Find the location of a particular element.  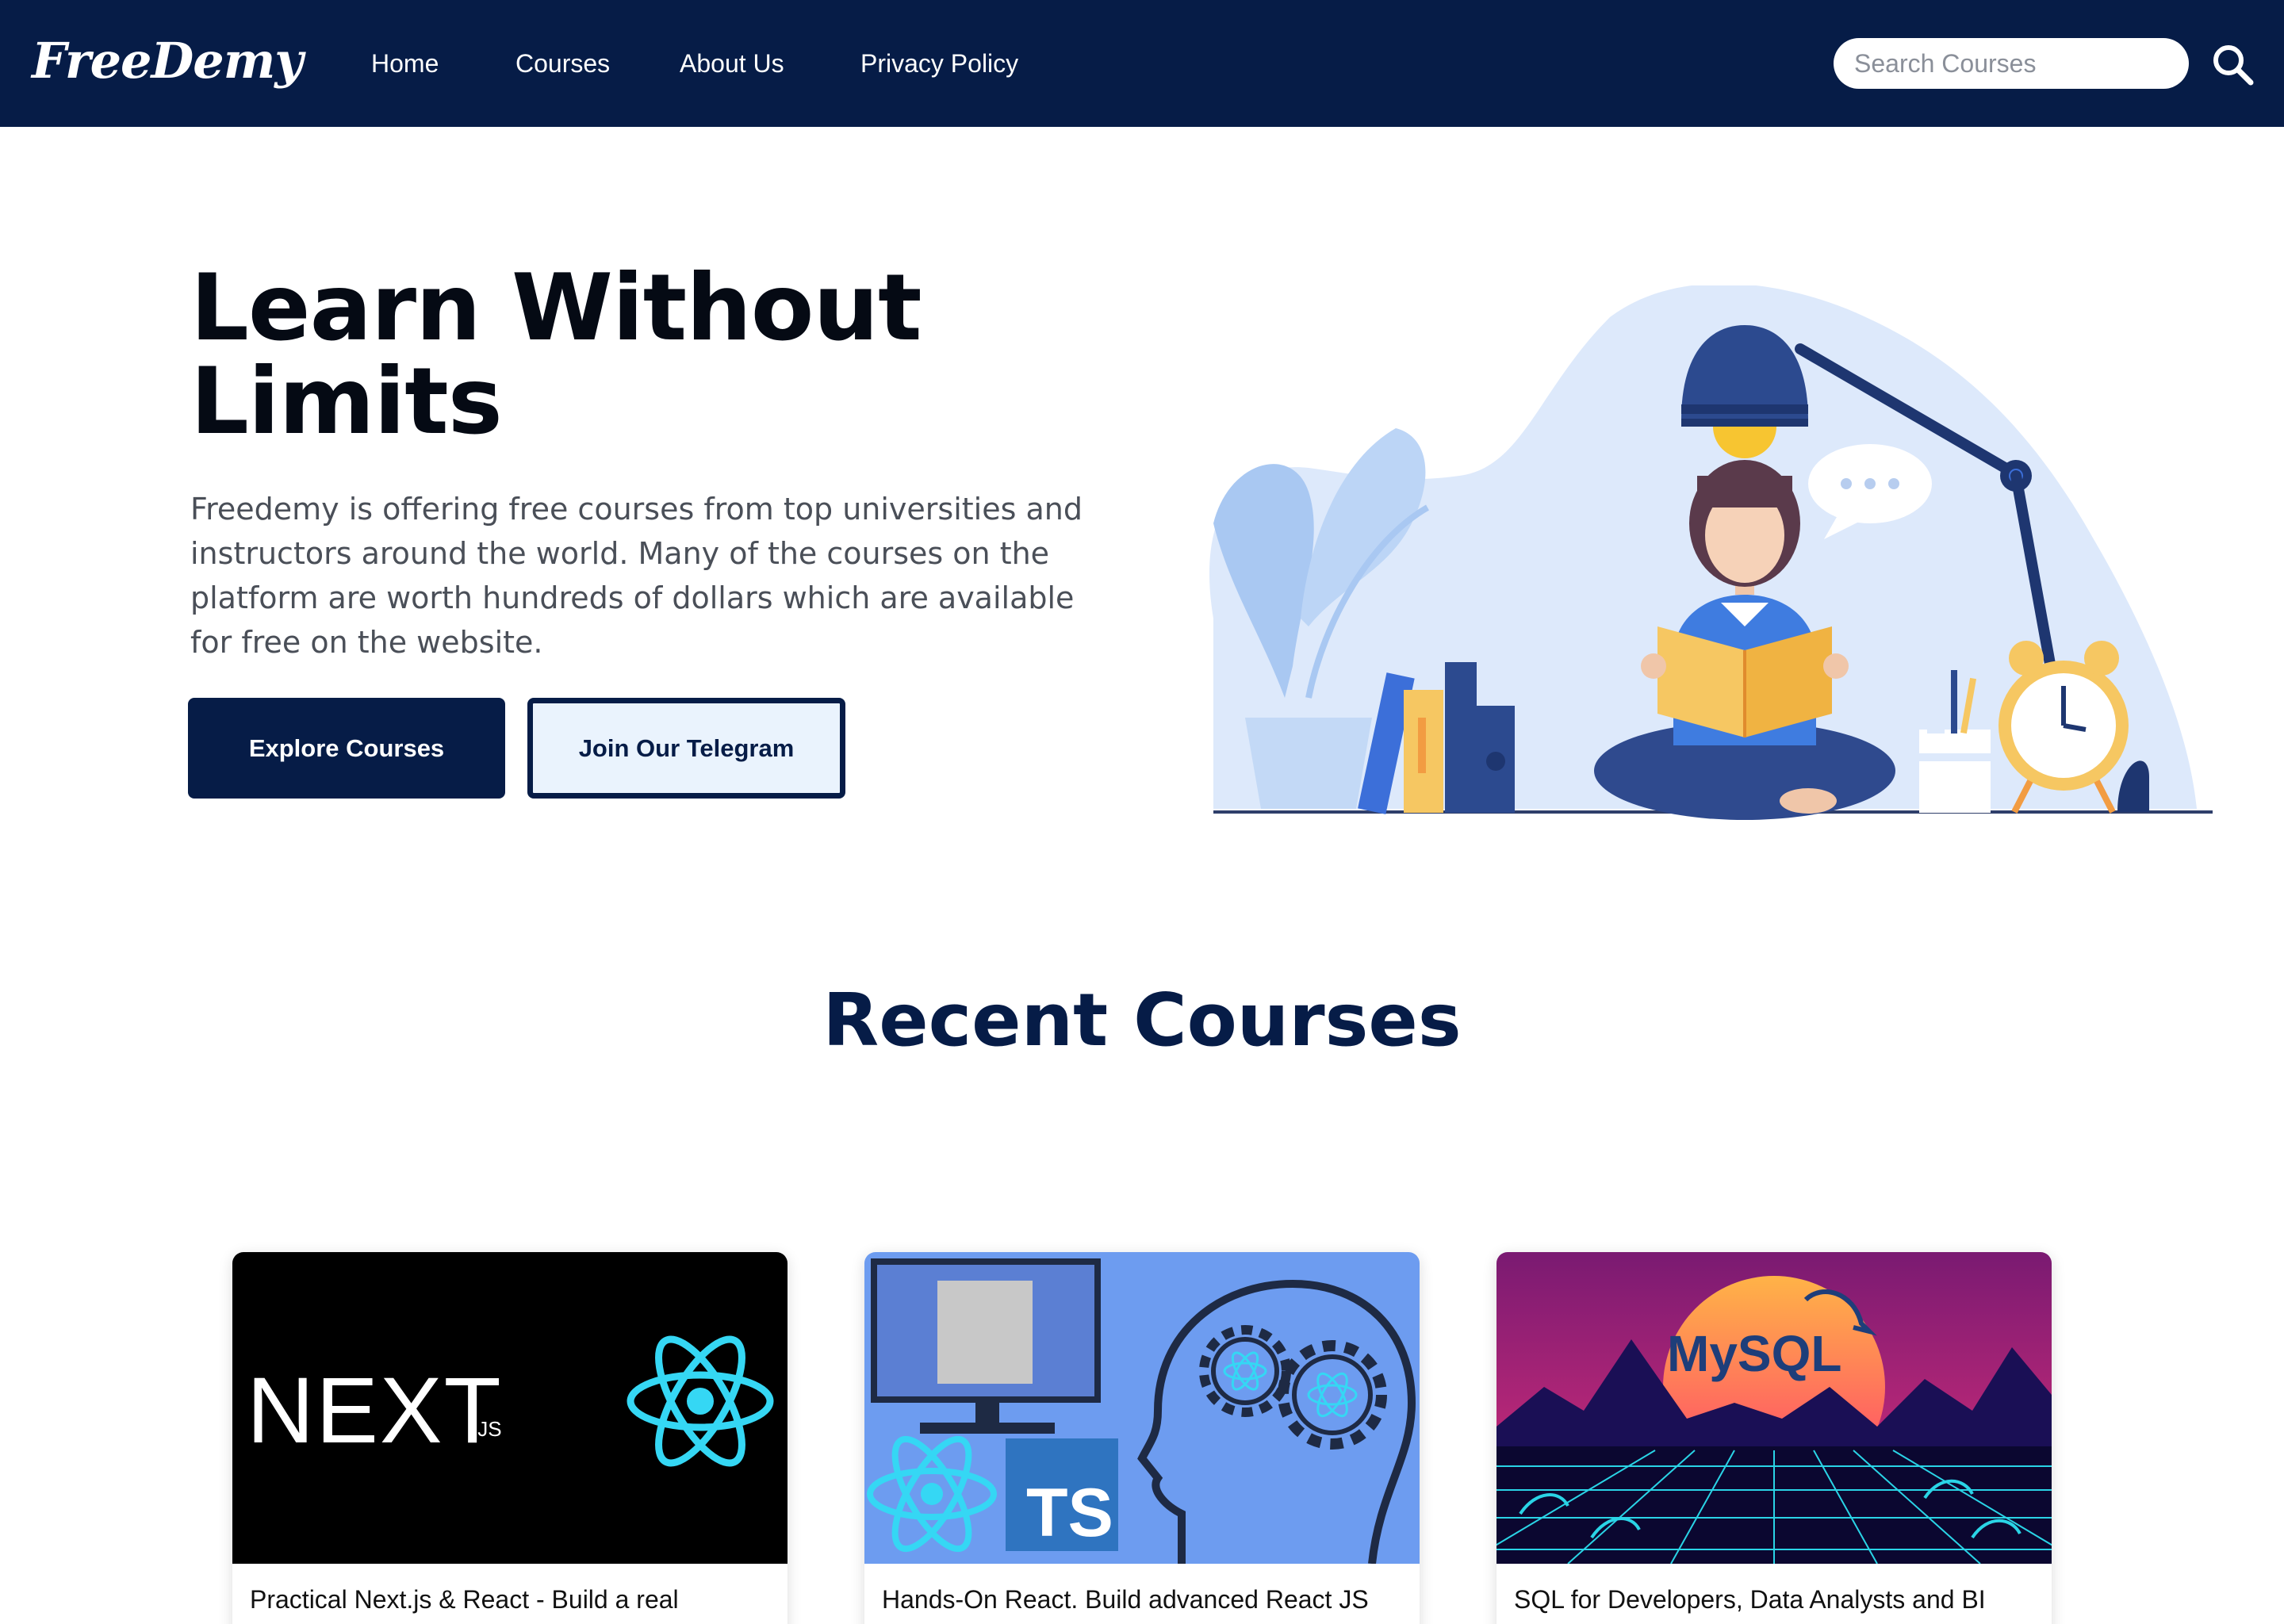

hero-title: Learn Without Limits is located at coordinates (556, 355).